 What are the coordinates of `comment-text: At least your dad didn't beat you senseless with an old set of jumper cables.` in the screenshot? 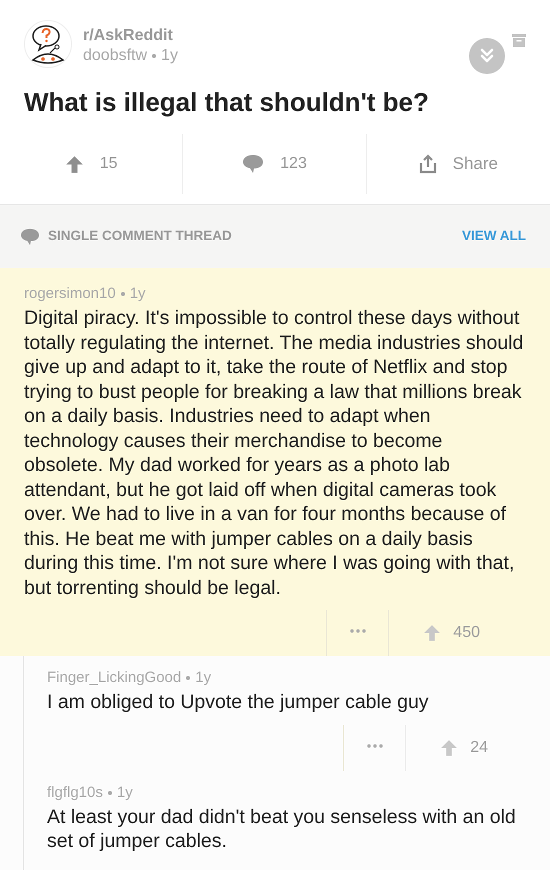 It's located at (282, 829).